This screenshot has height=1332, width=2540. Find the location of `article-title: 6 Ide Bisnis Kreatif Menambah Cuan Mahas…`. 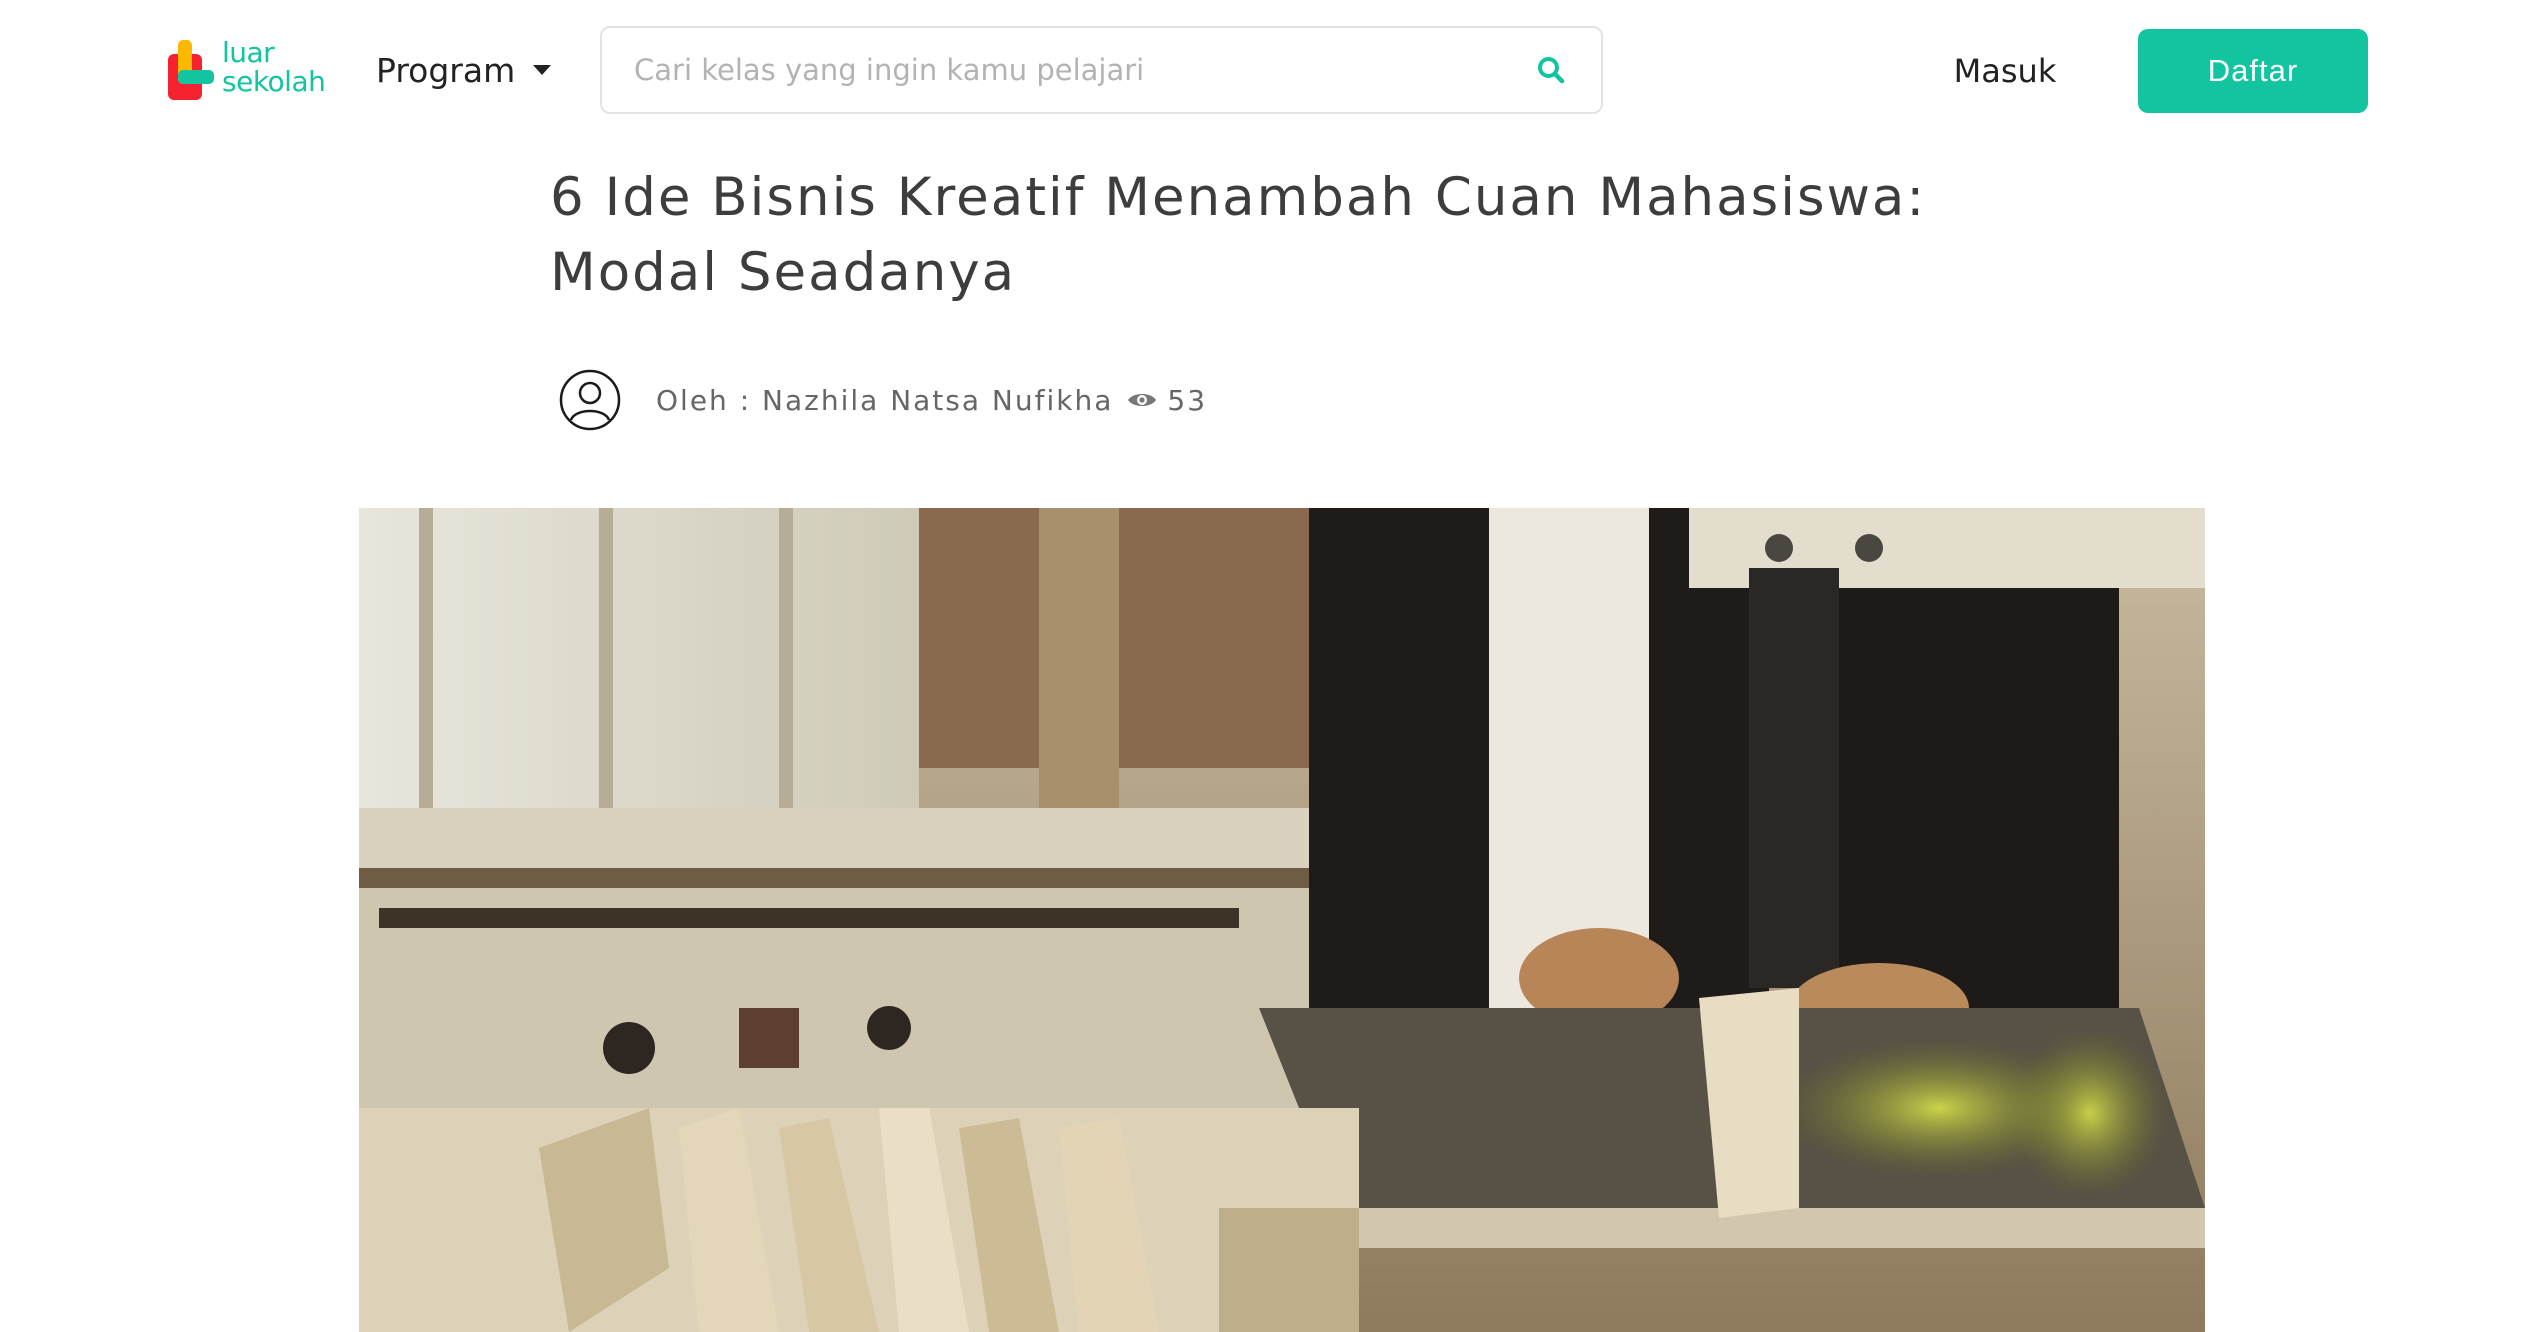

article-title: 6 Ide Bisnis Kreatif Menambah Cuan Mahas… is located at coordinates (1238, 235).